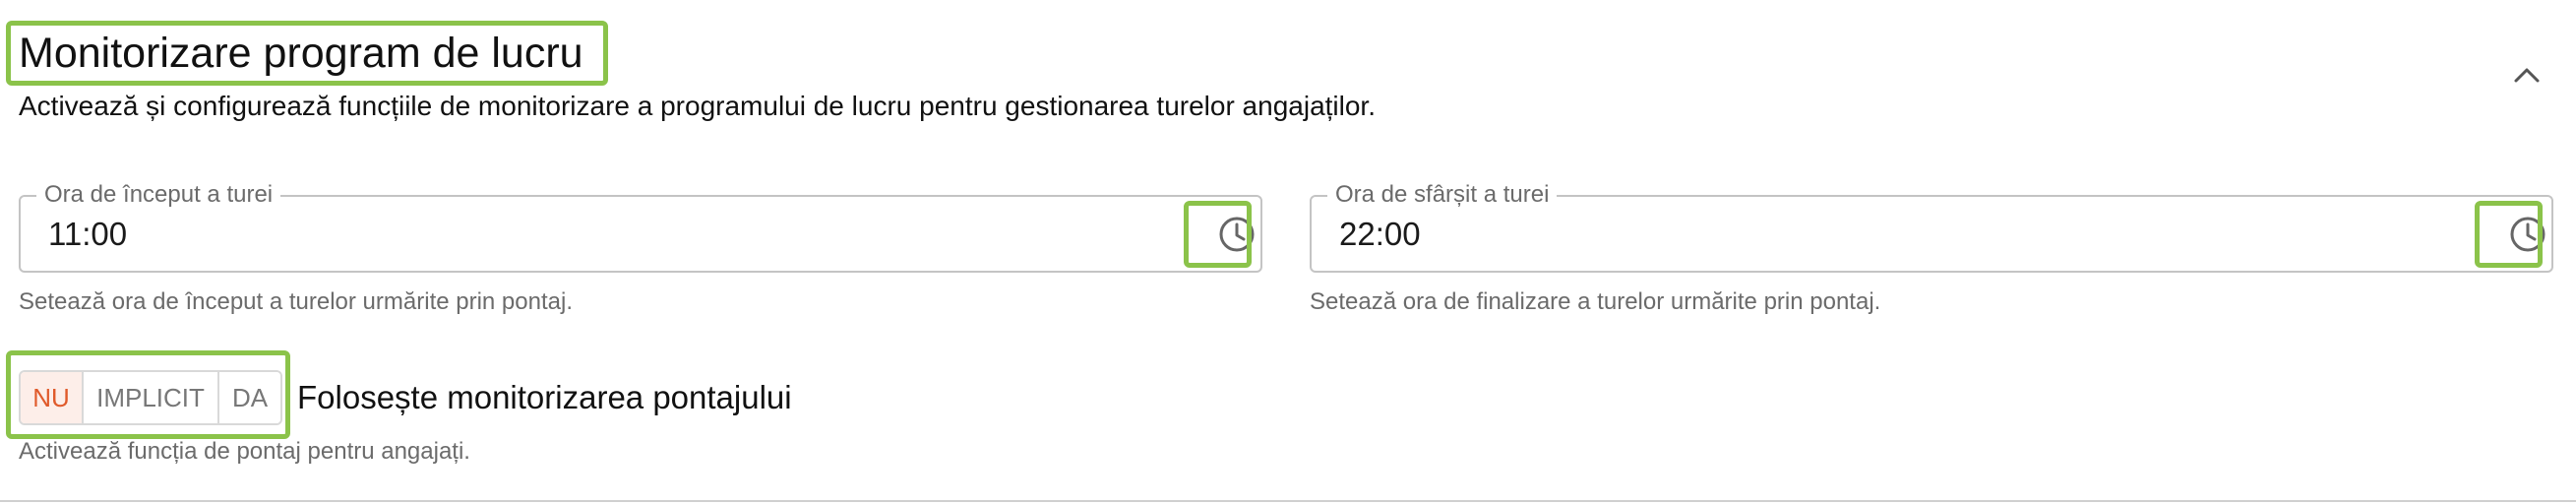 This screenshot has height=504, width=2576. What do you see at coordinates (641, 226) in the screenshot?
I see `shift-start-field: Ora de început a turei` at bounding box center [641, 226].